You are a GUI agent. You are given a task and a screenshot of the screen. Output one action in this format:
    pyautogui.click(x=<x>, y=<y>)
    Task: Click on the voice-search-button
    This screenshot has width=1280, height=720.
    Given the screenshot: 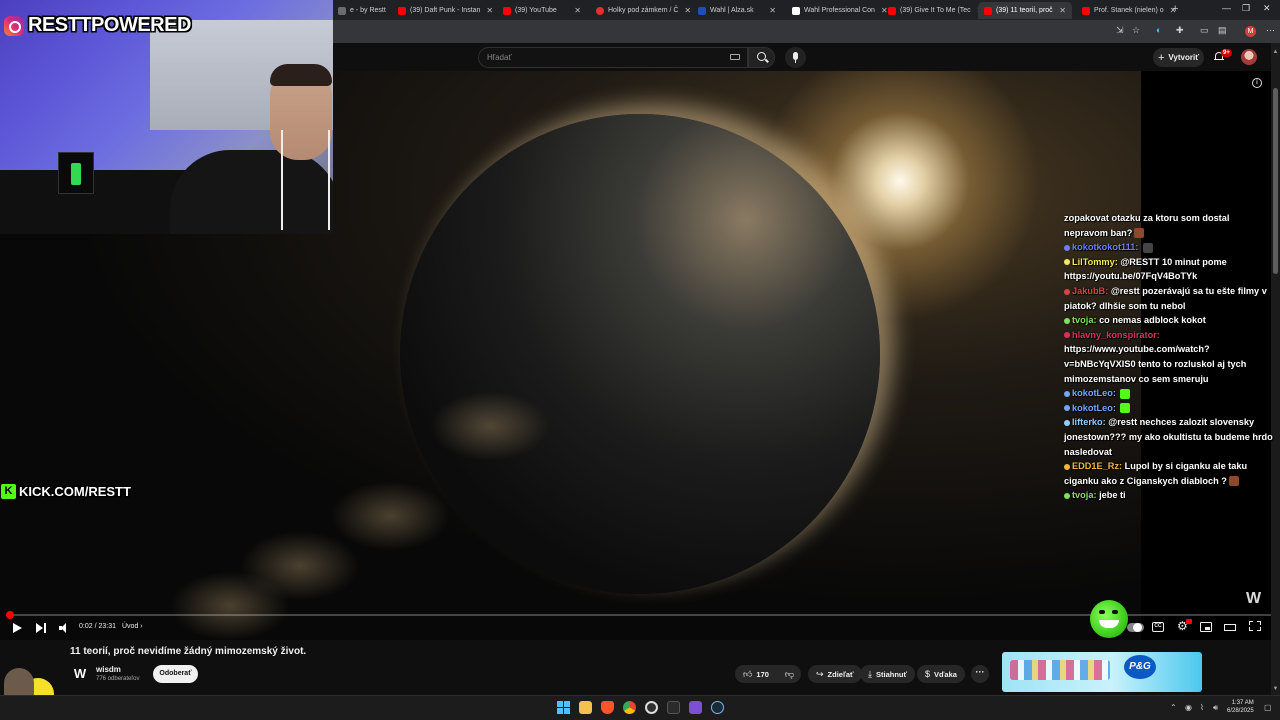 What is the action you would take?
    pyautogui.click(x=795, y=57)
    